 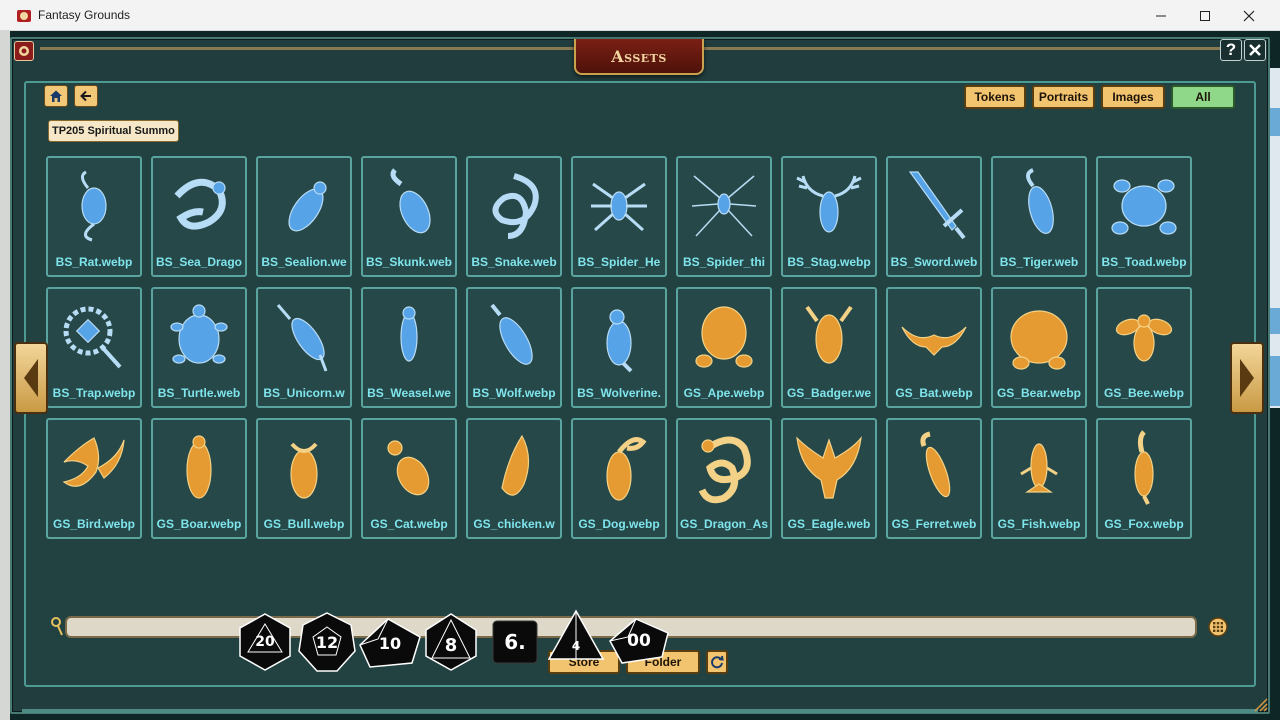 I want to click on asset-tile: BS_Sword.web, so click(x=934, y=216).